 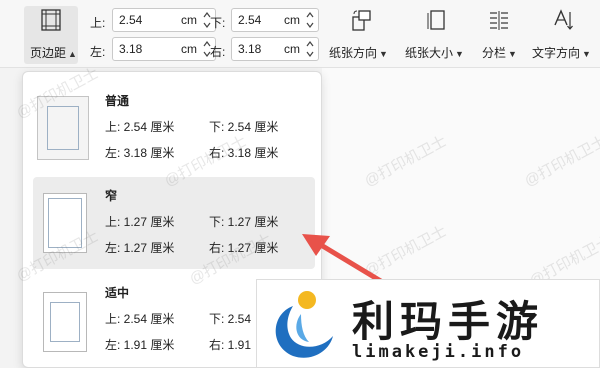 What do you see at coordinates (218, 52) in the screenshot?
I see `right-margin-label: 右:` at bounding box center [218, 52].